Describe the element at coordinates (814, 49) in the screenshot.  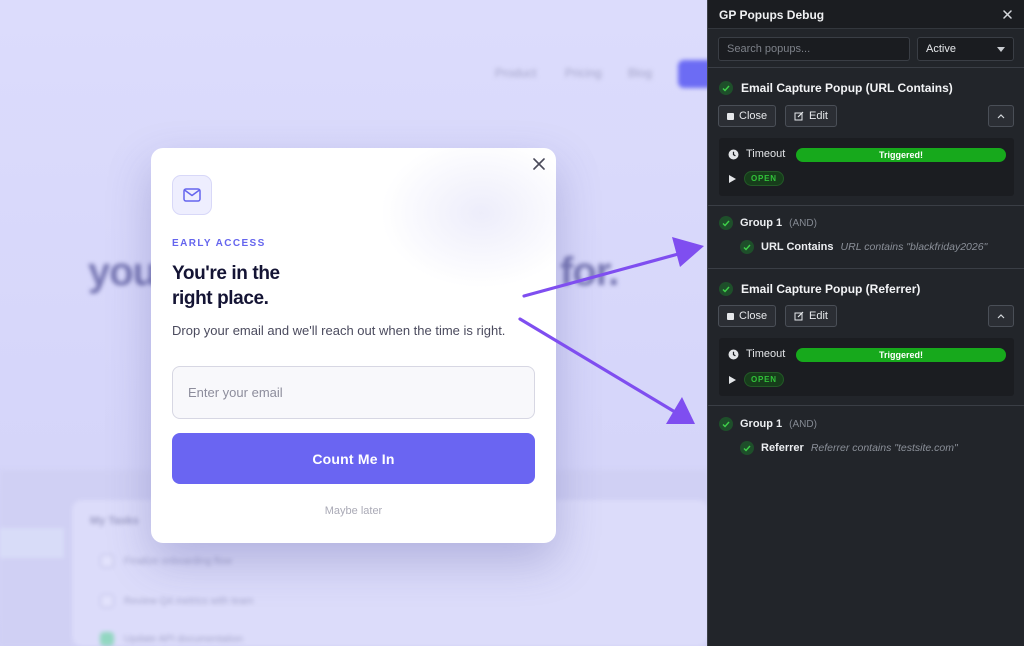
I see `search-popups-input` at that location.